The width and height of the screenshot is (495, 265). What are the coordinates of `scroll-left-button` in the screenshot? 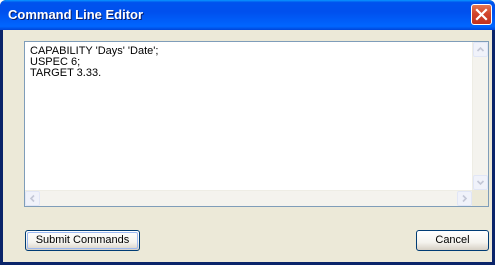 It's located at (32, 198).